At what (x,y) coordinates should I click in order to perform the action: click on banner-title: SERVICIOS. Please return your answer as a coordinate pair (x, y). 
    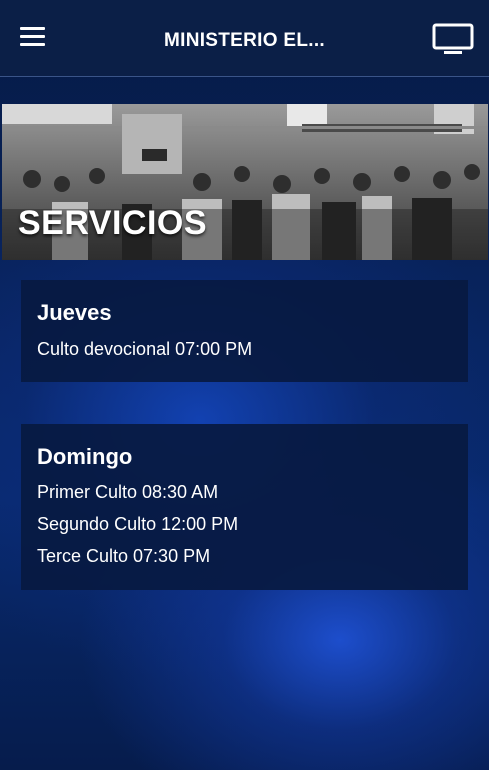
    Looking at the image, I should click on (113, 223).